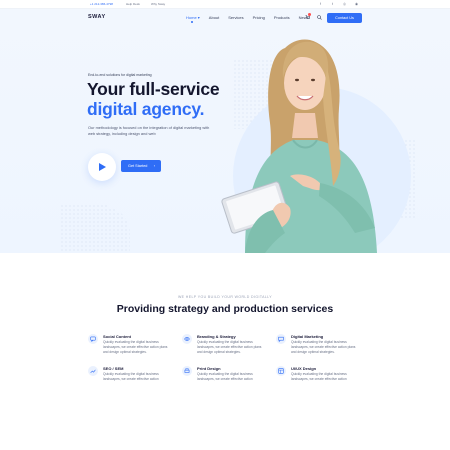  I want to click on headline-line-1: Your full-service, so click(153, 89).